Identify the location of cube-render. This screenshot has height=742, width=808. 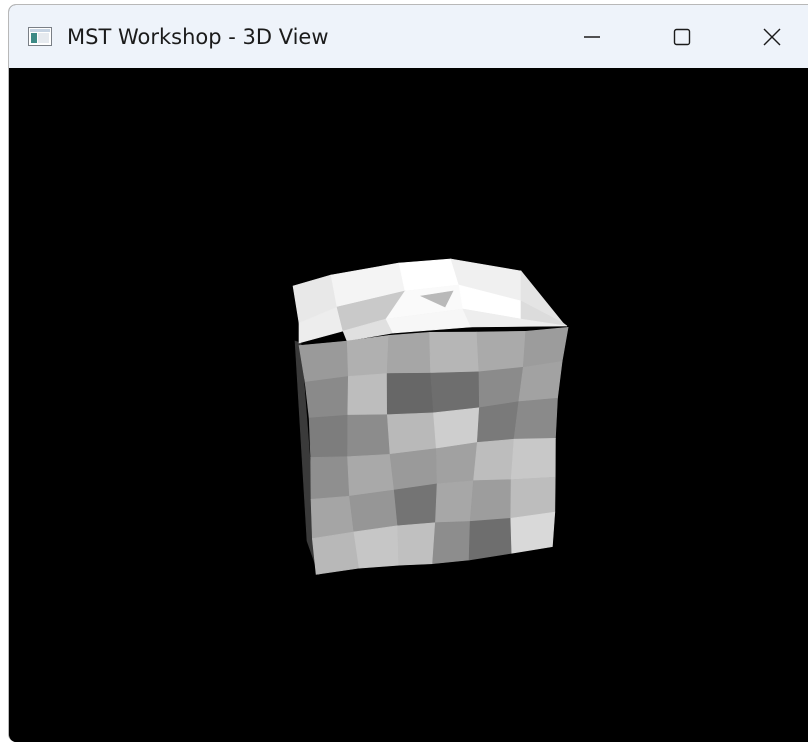
(430, 417).